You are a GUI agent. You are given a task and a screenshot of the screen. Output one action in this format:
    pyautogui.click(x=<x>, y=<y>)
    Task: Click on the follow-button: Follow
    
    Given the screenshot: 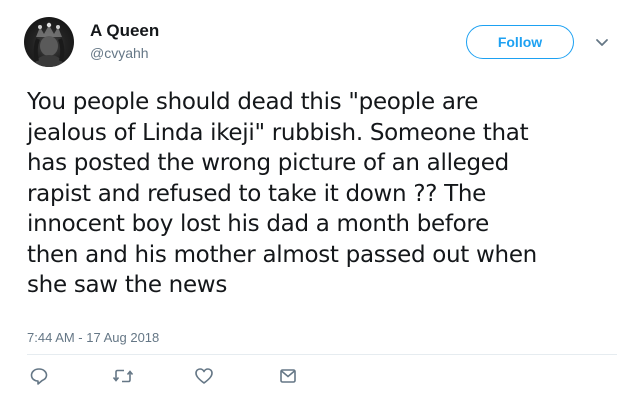 What is the action you would take?
    pyautogui.click(x=520, y=42)
    